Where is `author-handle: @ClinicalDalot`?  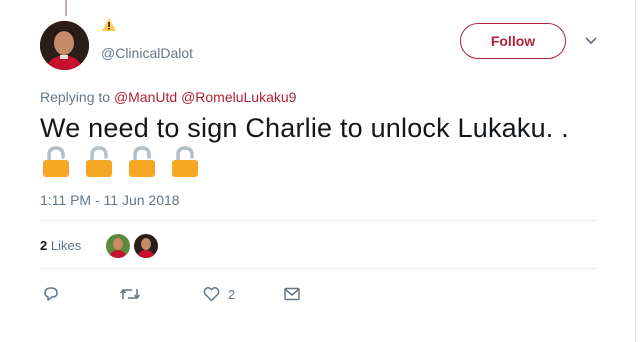 author-handle: @ClinicalDalot is located at coordinates (147, 53).